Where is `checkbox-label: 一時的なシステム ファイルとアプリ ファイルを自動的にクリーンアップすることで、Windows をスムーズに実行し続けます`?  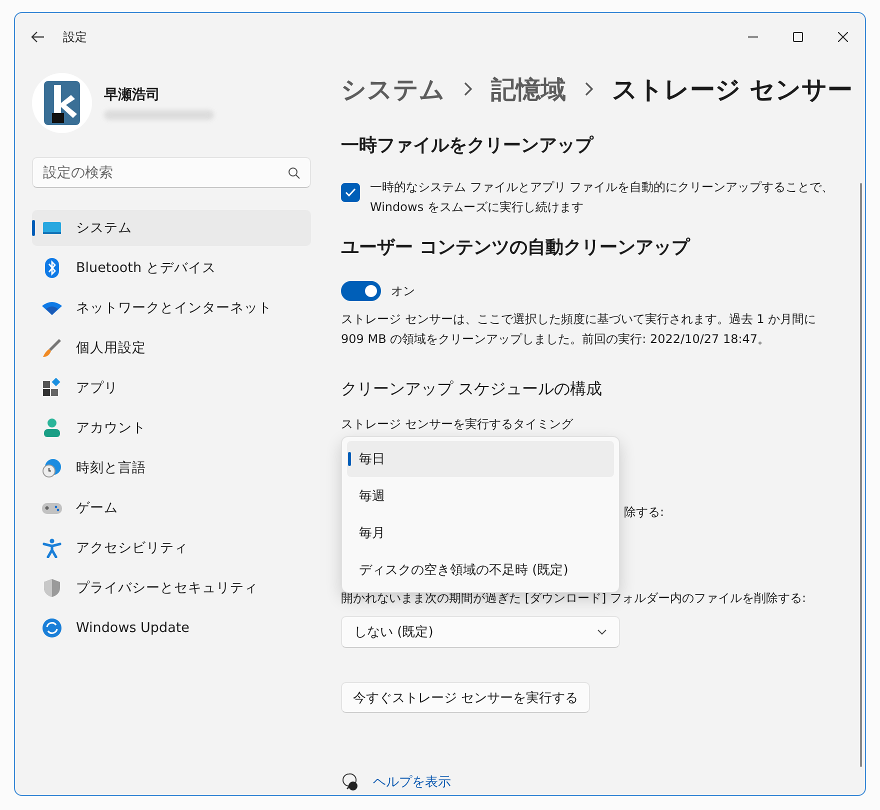
checkbox-label: 一時的なシステム ファイルとアプリ ファイルを自動的にクリーンアップすることで、Windows をスムーズに実行し続けます is located at coordinates (602, 197).